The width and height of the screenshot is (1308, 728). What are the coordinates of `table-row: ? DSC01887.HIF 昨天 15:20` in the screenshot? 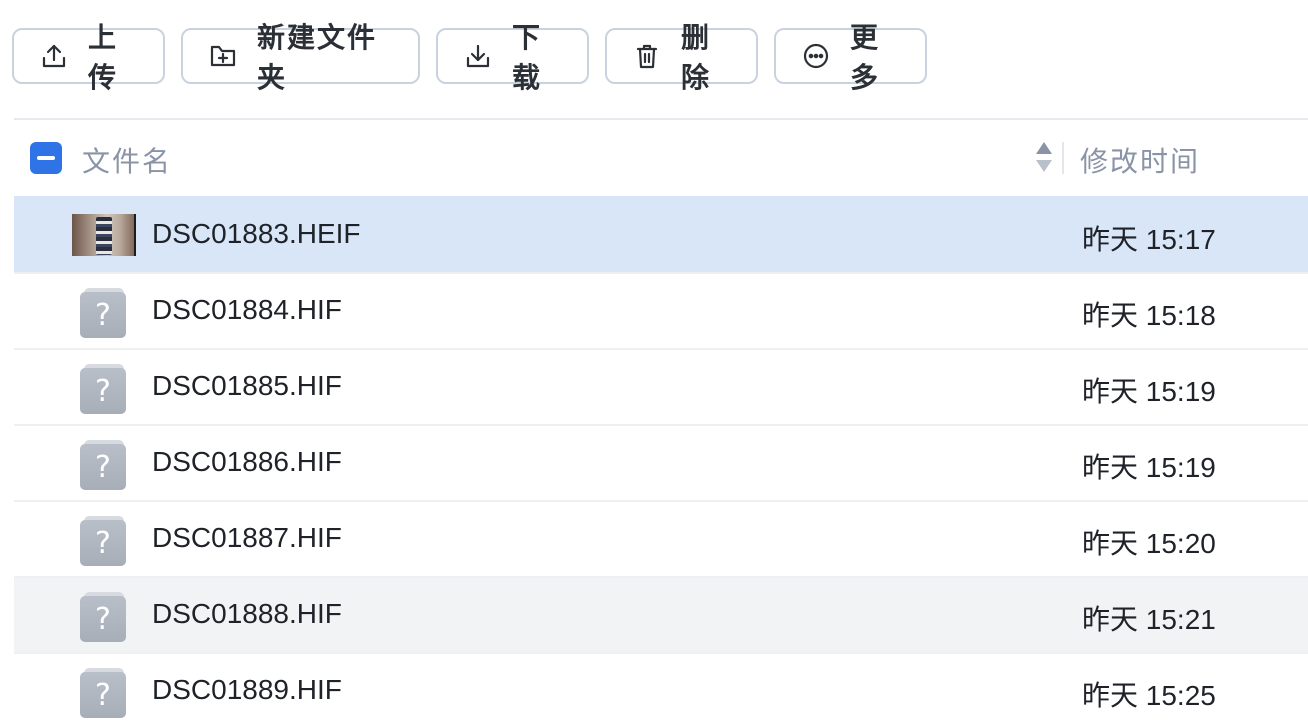 It's located at (661, 538).